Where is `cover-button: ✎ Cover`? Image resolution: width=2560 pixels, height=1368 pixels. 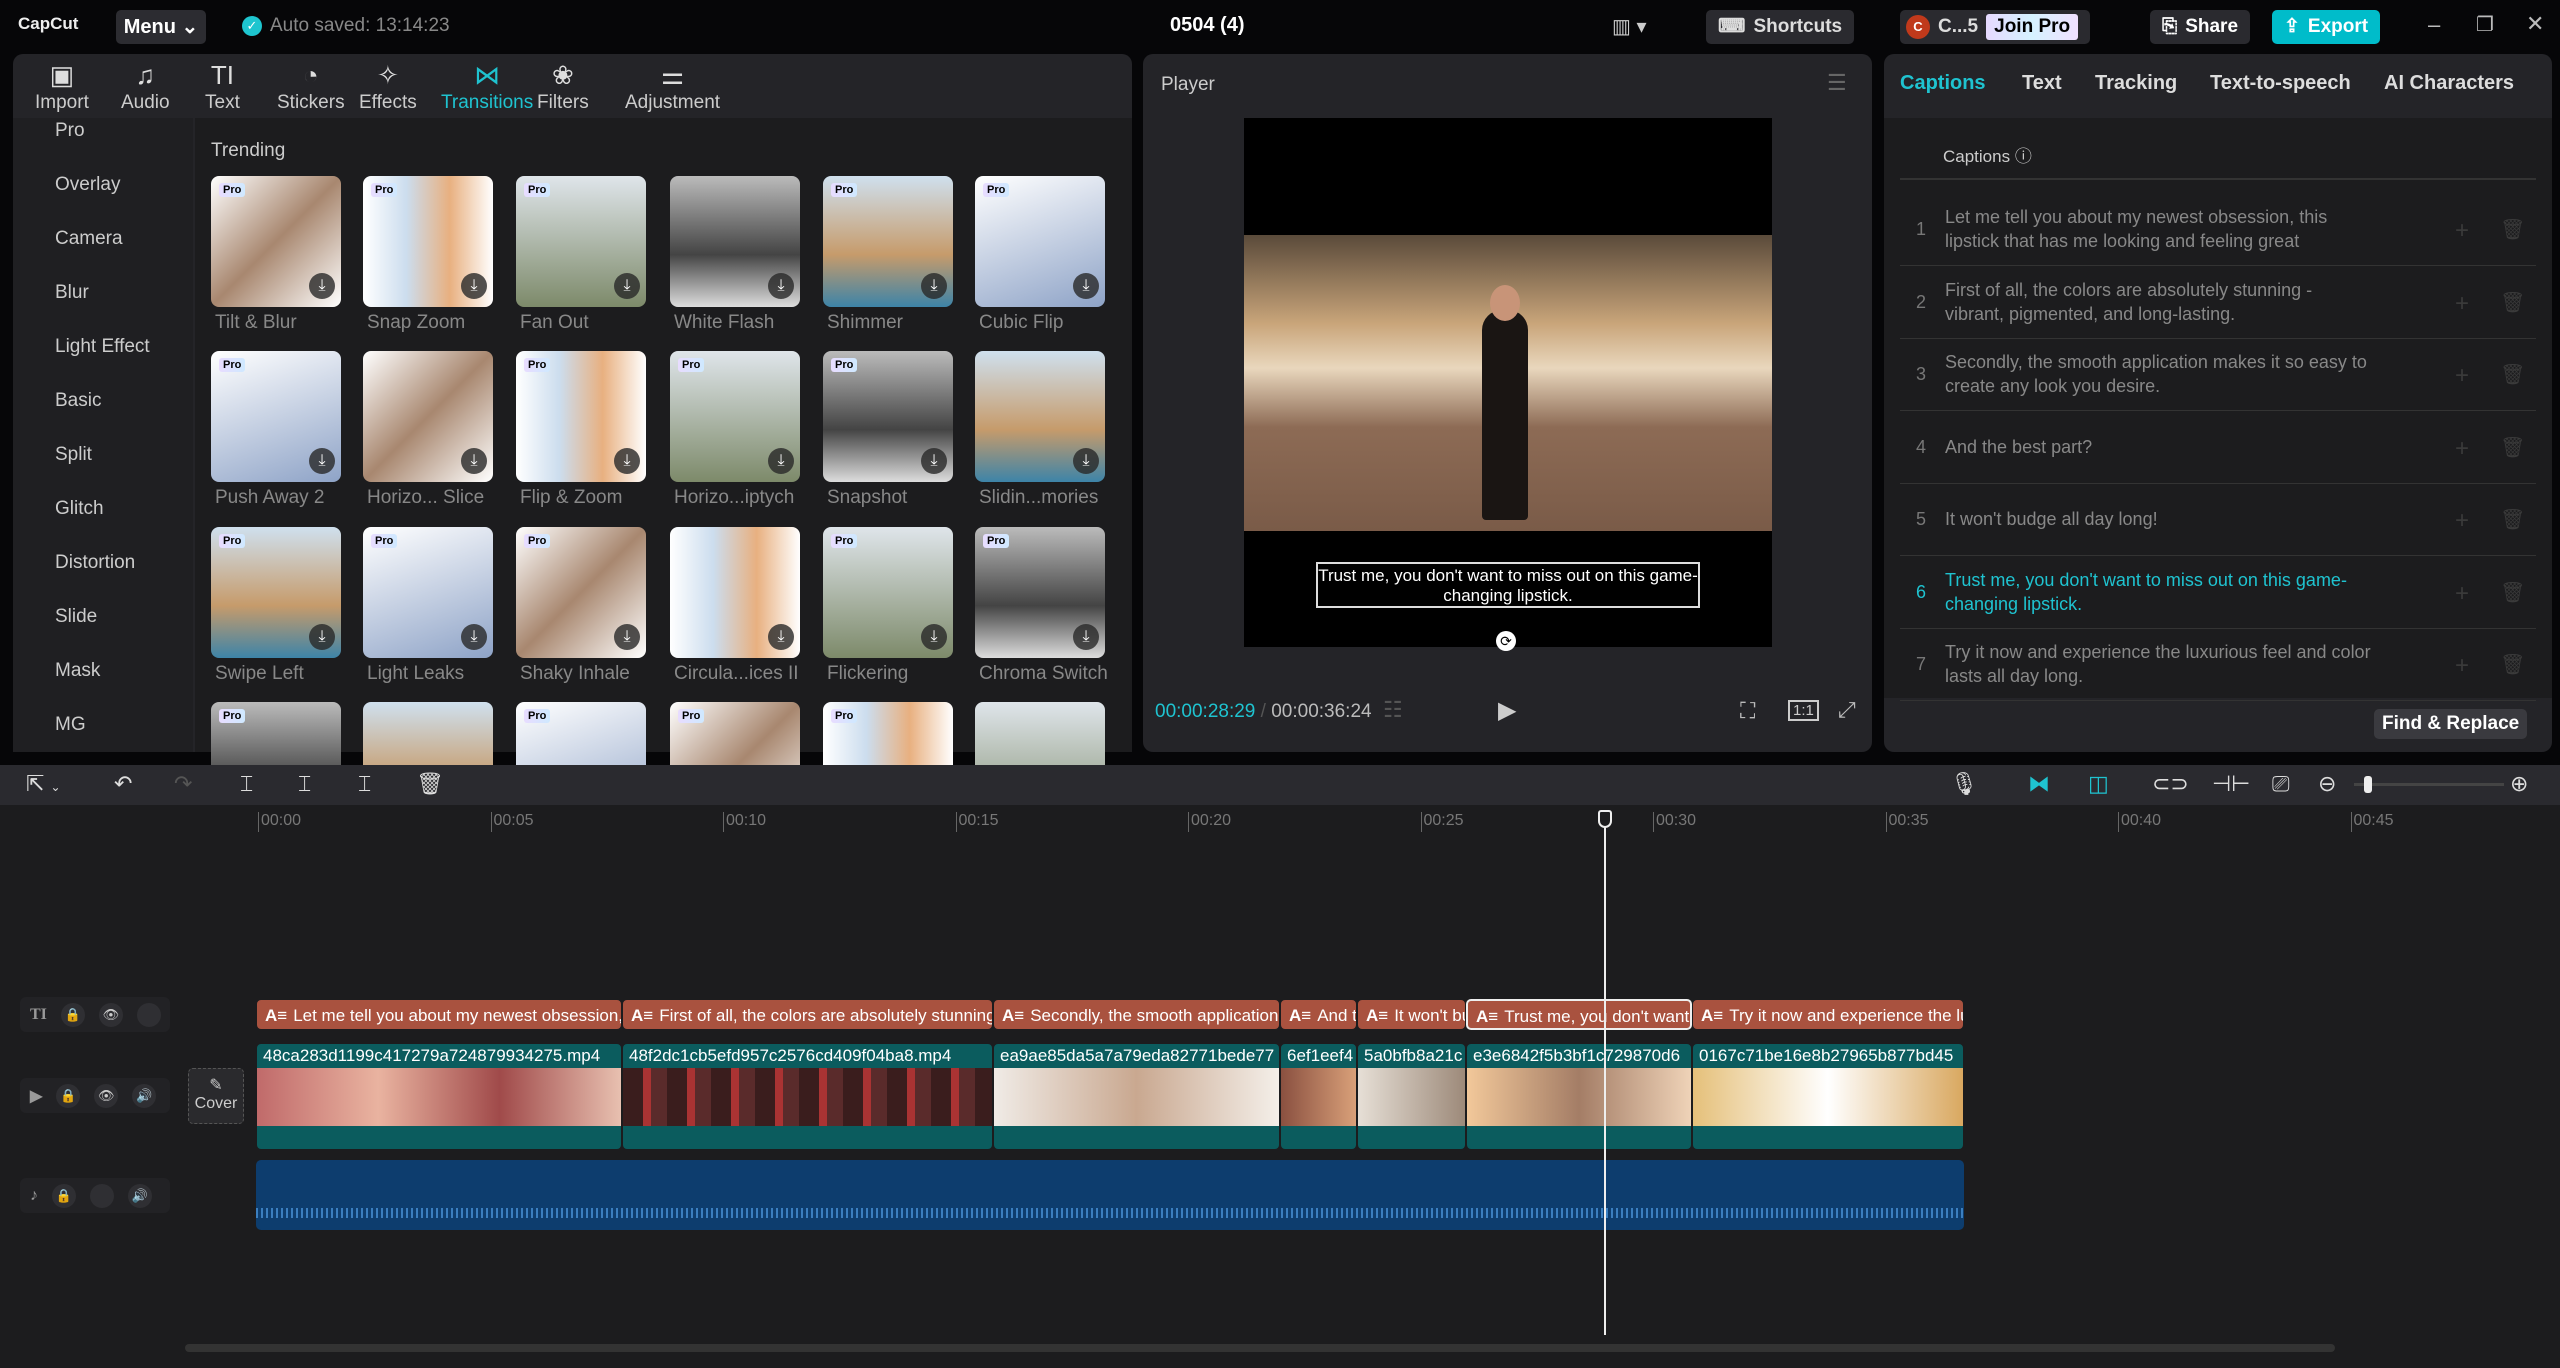
cover-button: ✎ Cover is located at coordinates (216, 1096).